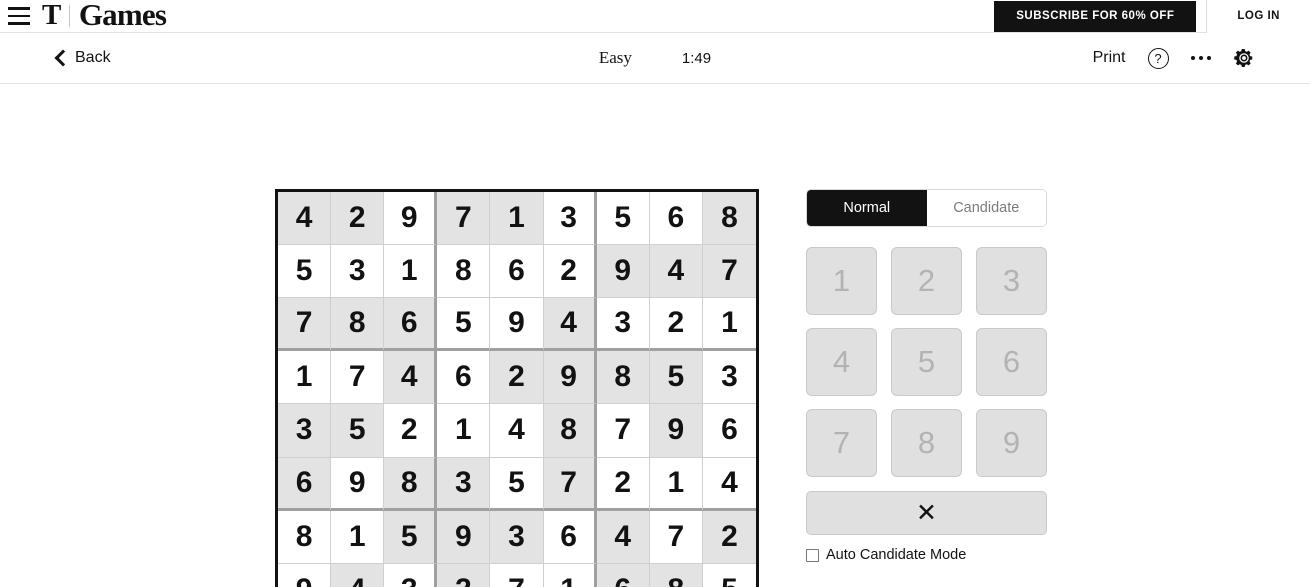  Describe the element at coordinates (1011, 362) in the screenshot. I see `number-button-6: 6` at that location.